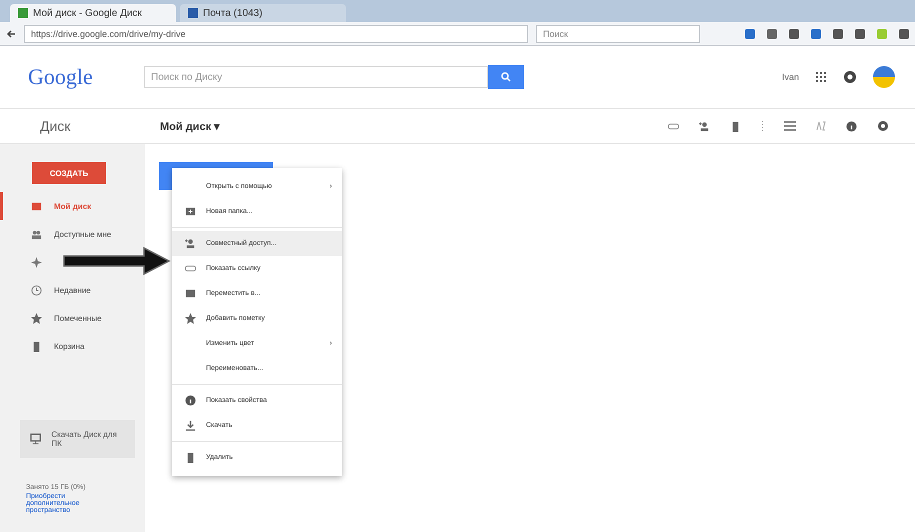 This screenshot has width=915, height=532. What do you see at coordinates (276, 33) in the screenshot?
I see `address-bar: https://drive.google.com/drive/my-drive` at bounding box center [276, 33].